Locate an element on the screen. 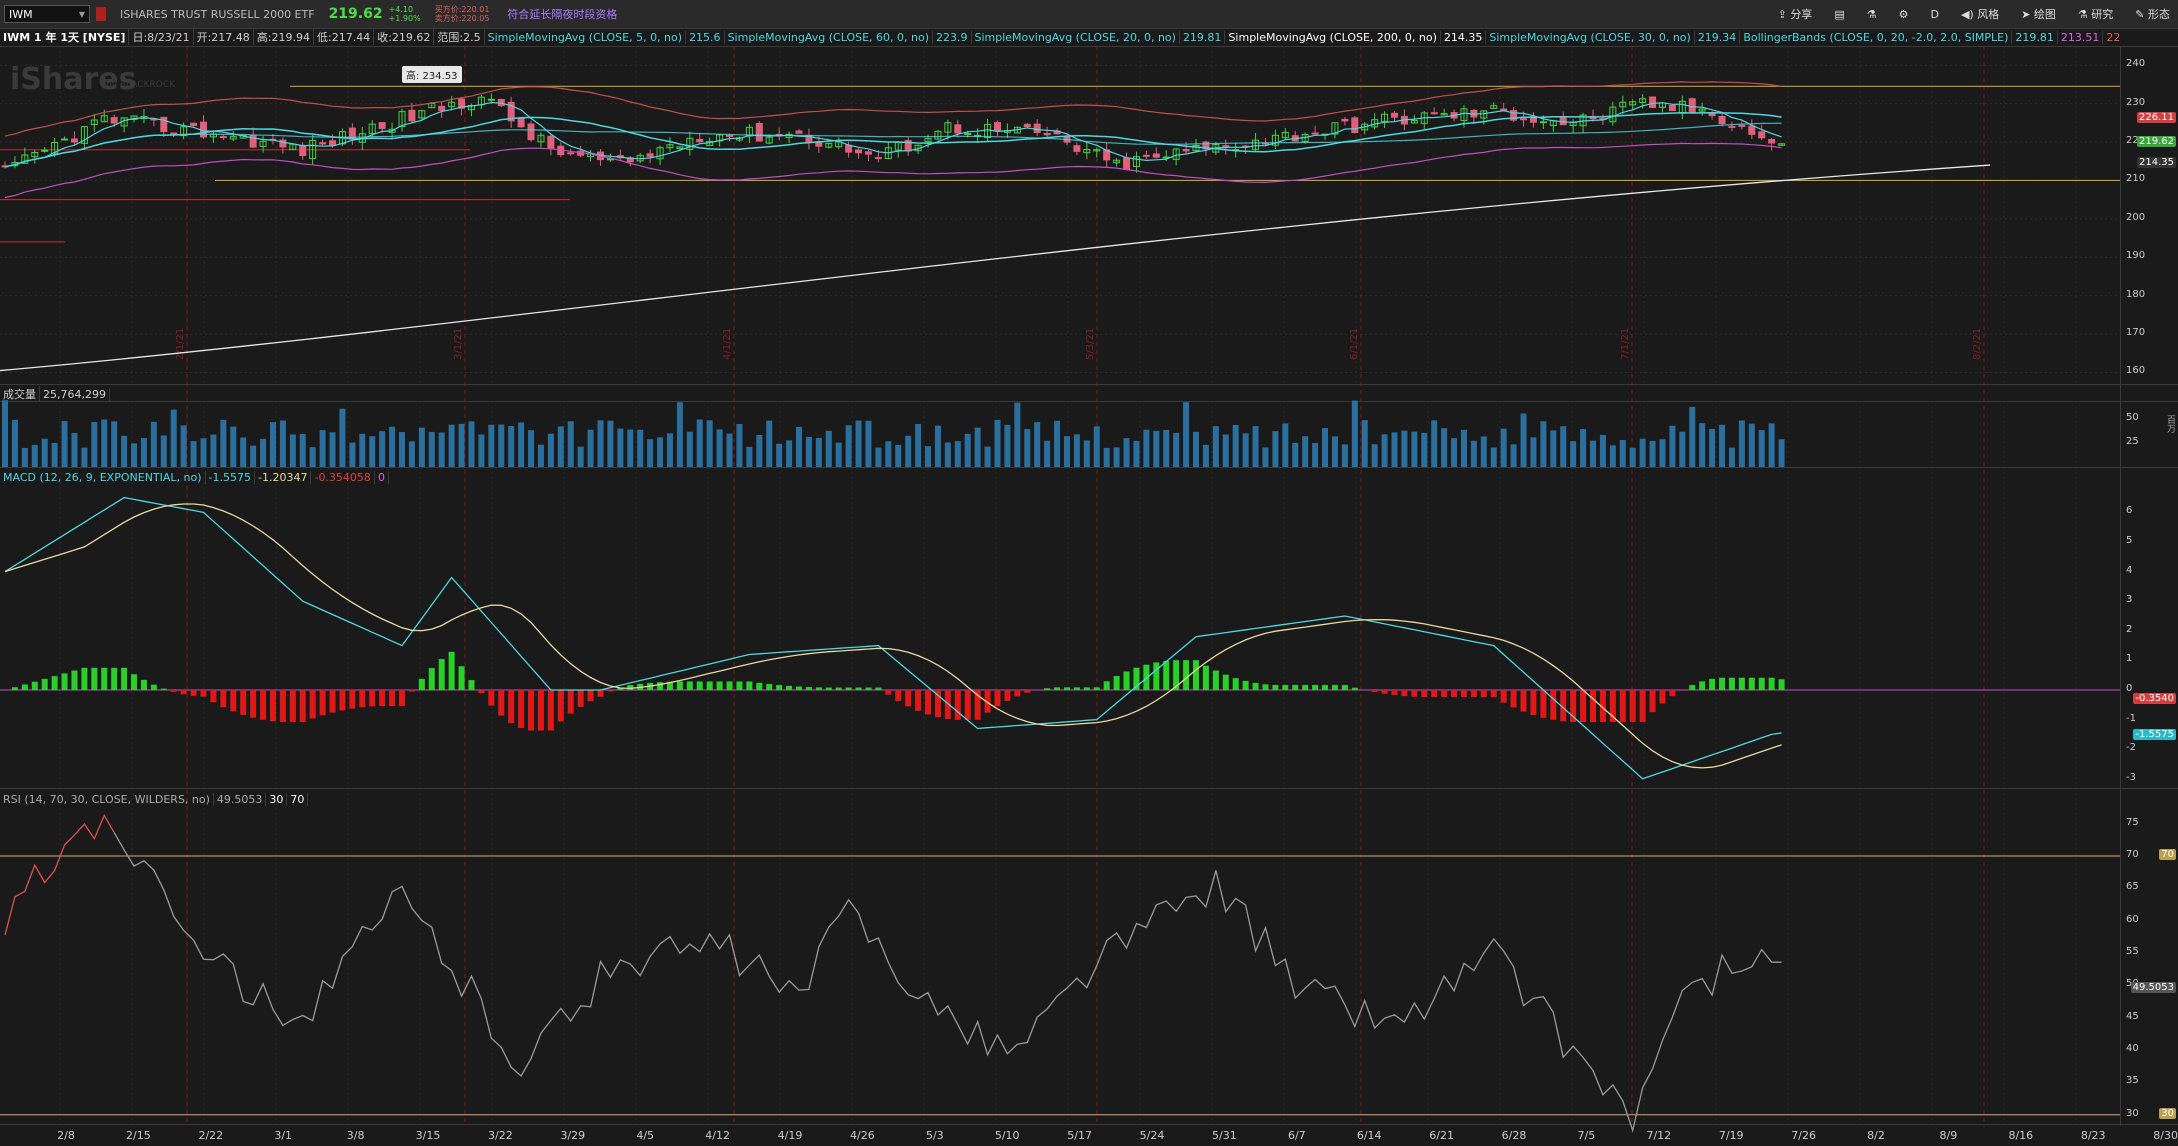 The width and height of the screenshot is (2178, 1146). axis-tick-label: 1 is located at coordinates (2129, 659).